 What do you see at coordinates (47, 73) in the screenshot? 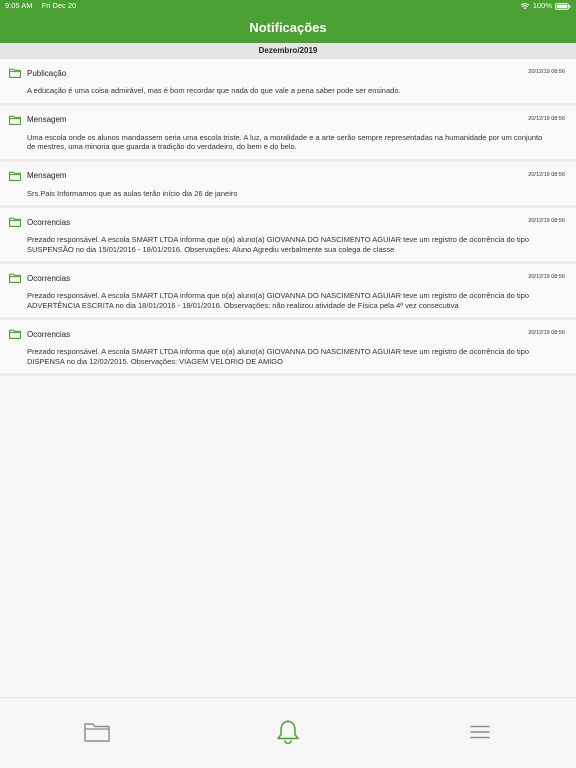
I see `notification-title: Publicação` at bounding box center [47, 73].